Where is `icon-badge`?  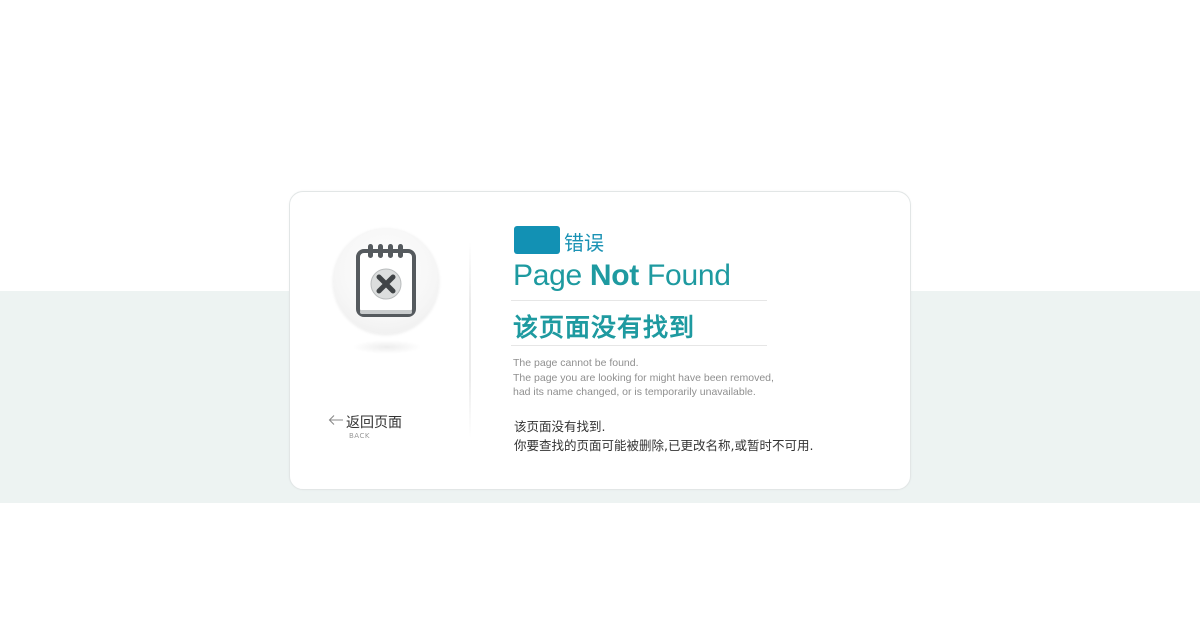
icon-badge is located at coordinates (386, 281).